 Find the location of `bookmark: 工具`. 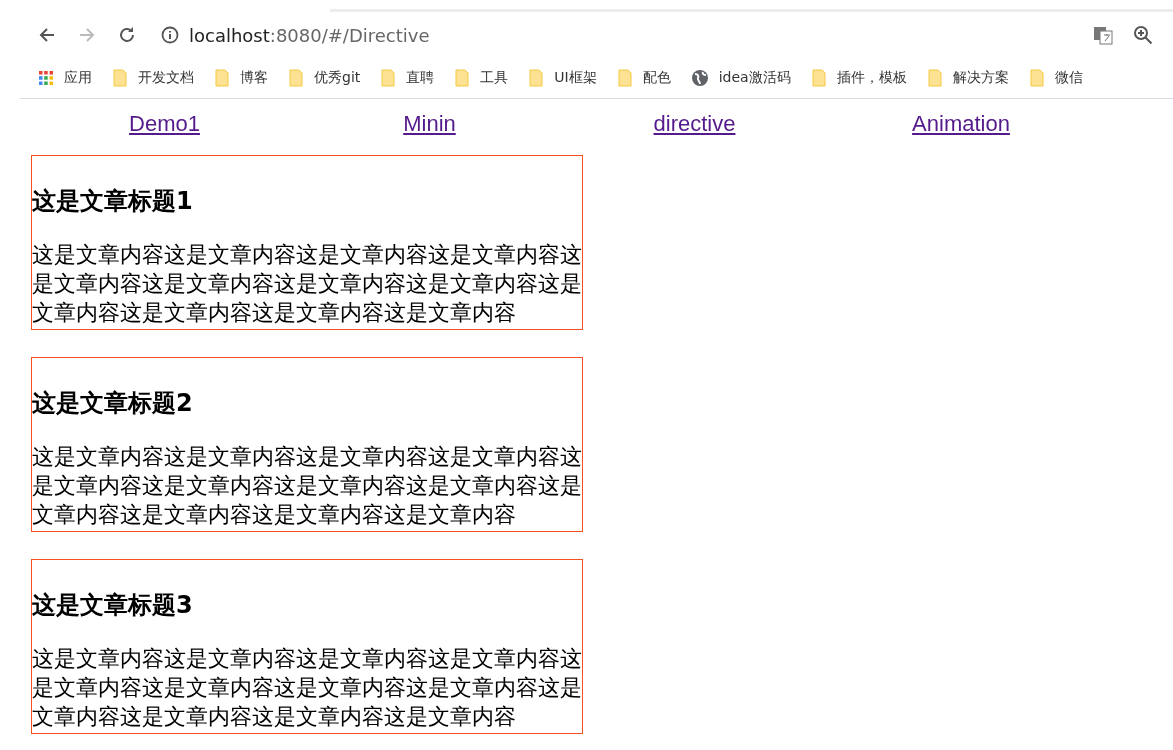

bookmark: 工具 is located at coordinates (481, 78).